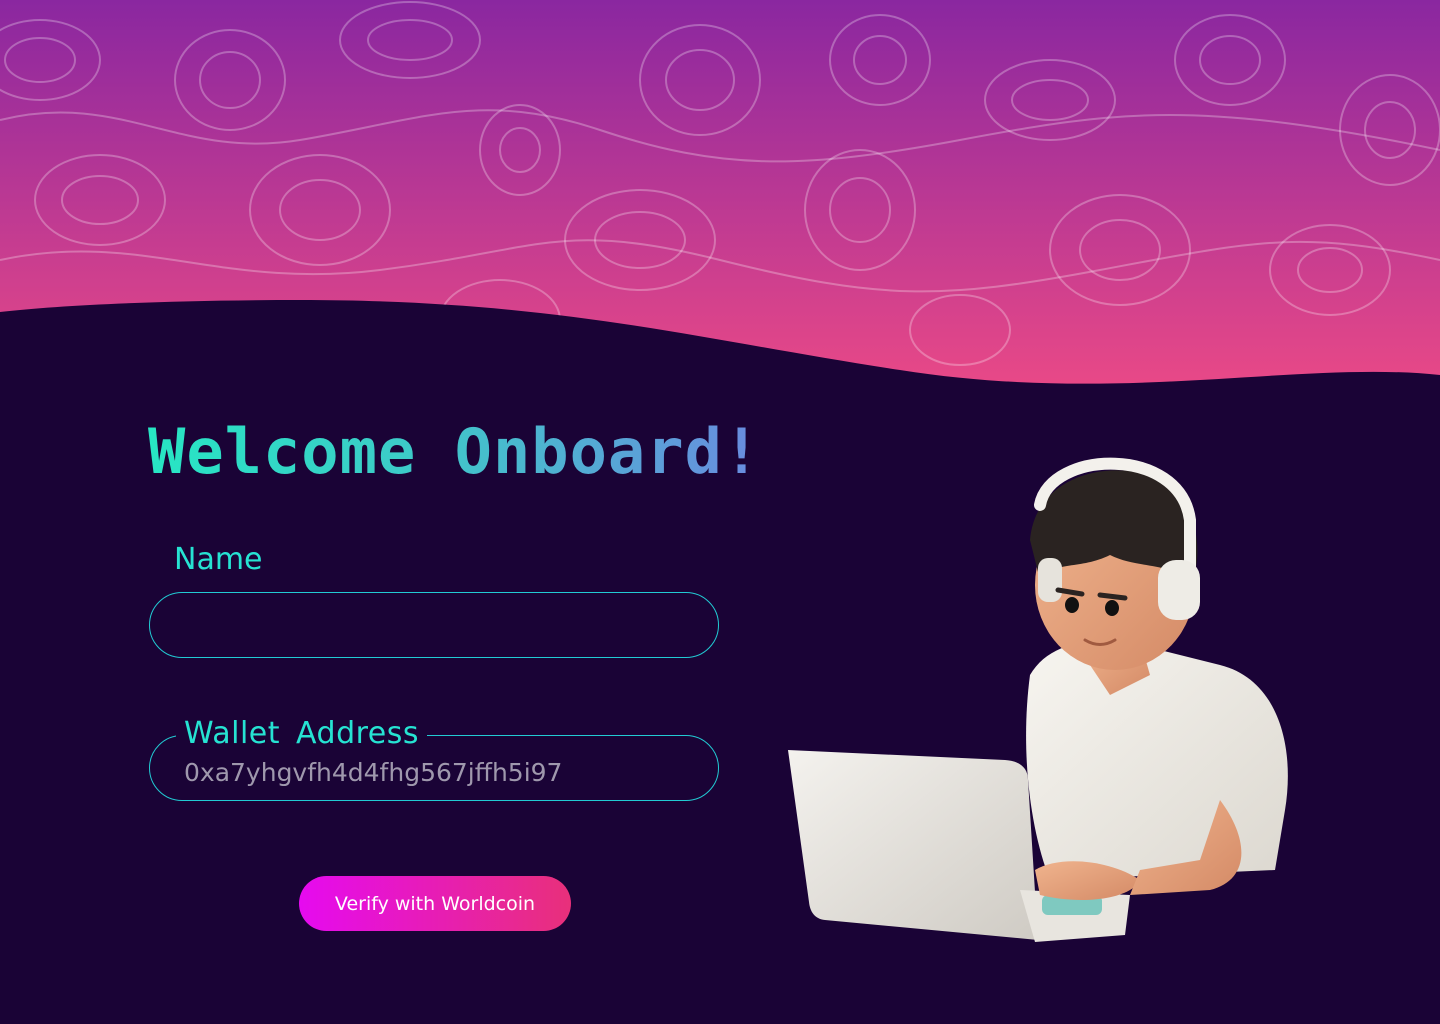 The height and width of the screenshot is (1024, 1440). I want to click on verify-worldcoin-button: Verify with Worldcoin, so click(435, 903).